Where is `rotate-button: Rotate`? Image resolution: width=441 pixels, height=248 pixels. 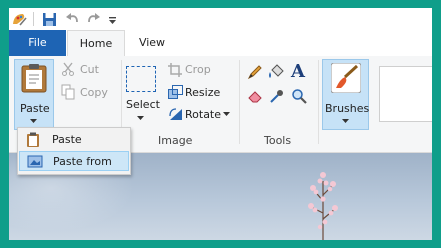 rotate-button: Rotate is located at coordinates (203, 114).